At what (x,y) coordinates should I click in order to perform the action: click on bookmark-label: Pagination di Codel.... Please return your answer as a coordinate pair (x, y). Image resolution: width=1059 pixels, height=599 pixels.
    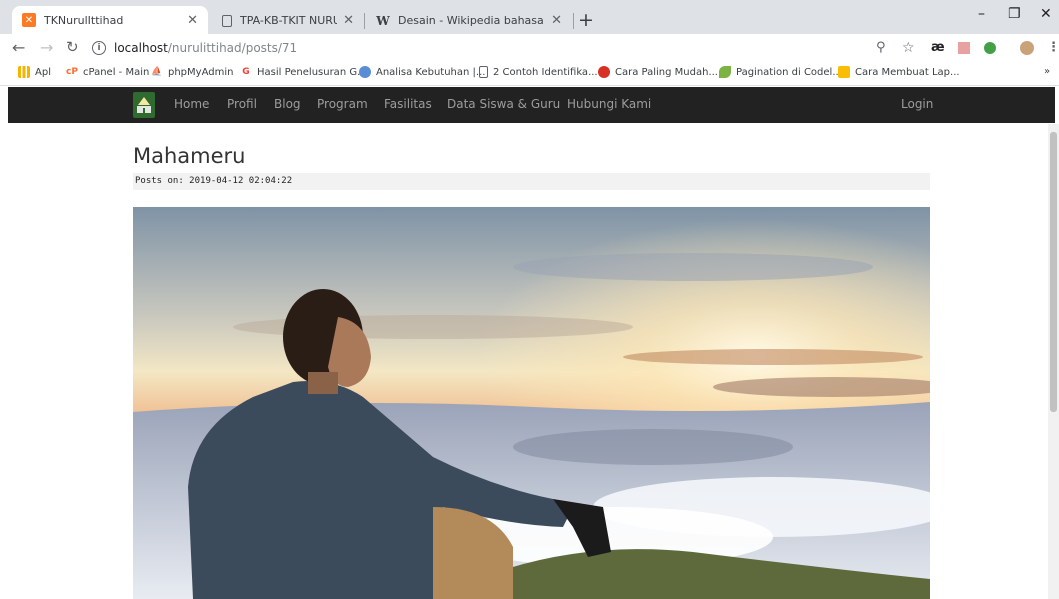
    Looking at the image, I should click on (789, 72).